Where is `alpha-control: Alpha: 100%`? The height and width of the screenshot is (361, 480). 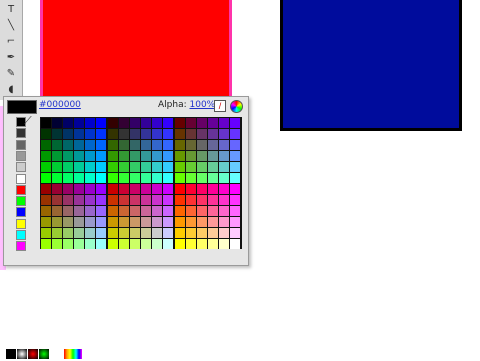 alpha-control: Alpha: 100% is located at coordinates (186, 105).